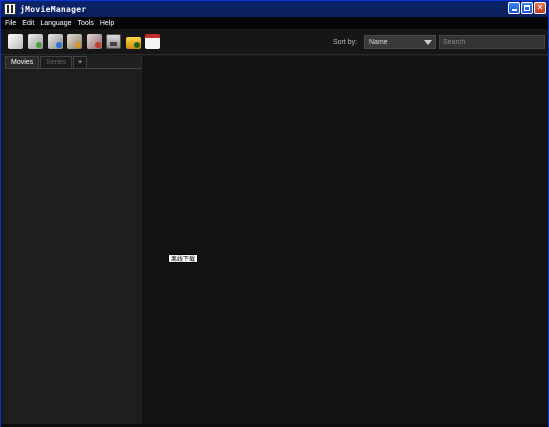  Describe the element at coordinates (22, 62) in the screenshot. I see `tab-movies: Movies` at that location.